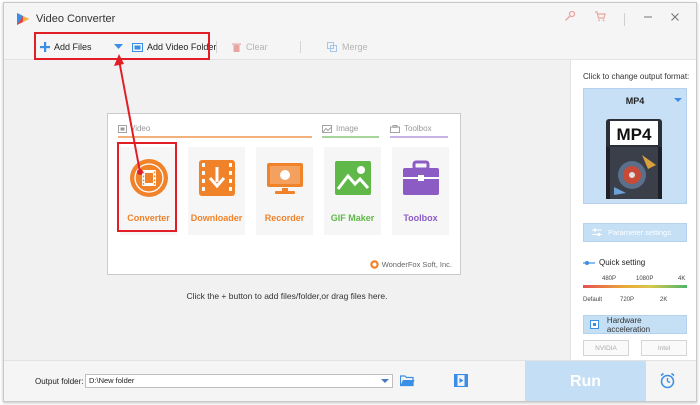  I want to click on minimize-icon, so click(648, 19).